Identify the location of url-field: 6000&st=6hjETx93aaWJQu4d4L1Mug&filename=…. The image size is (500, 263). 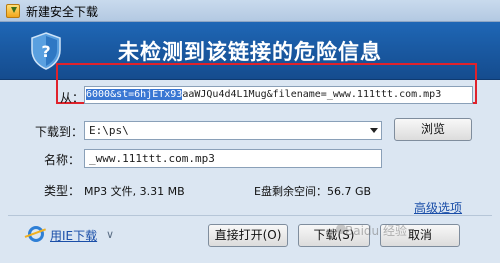
(278, 95).